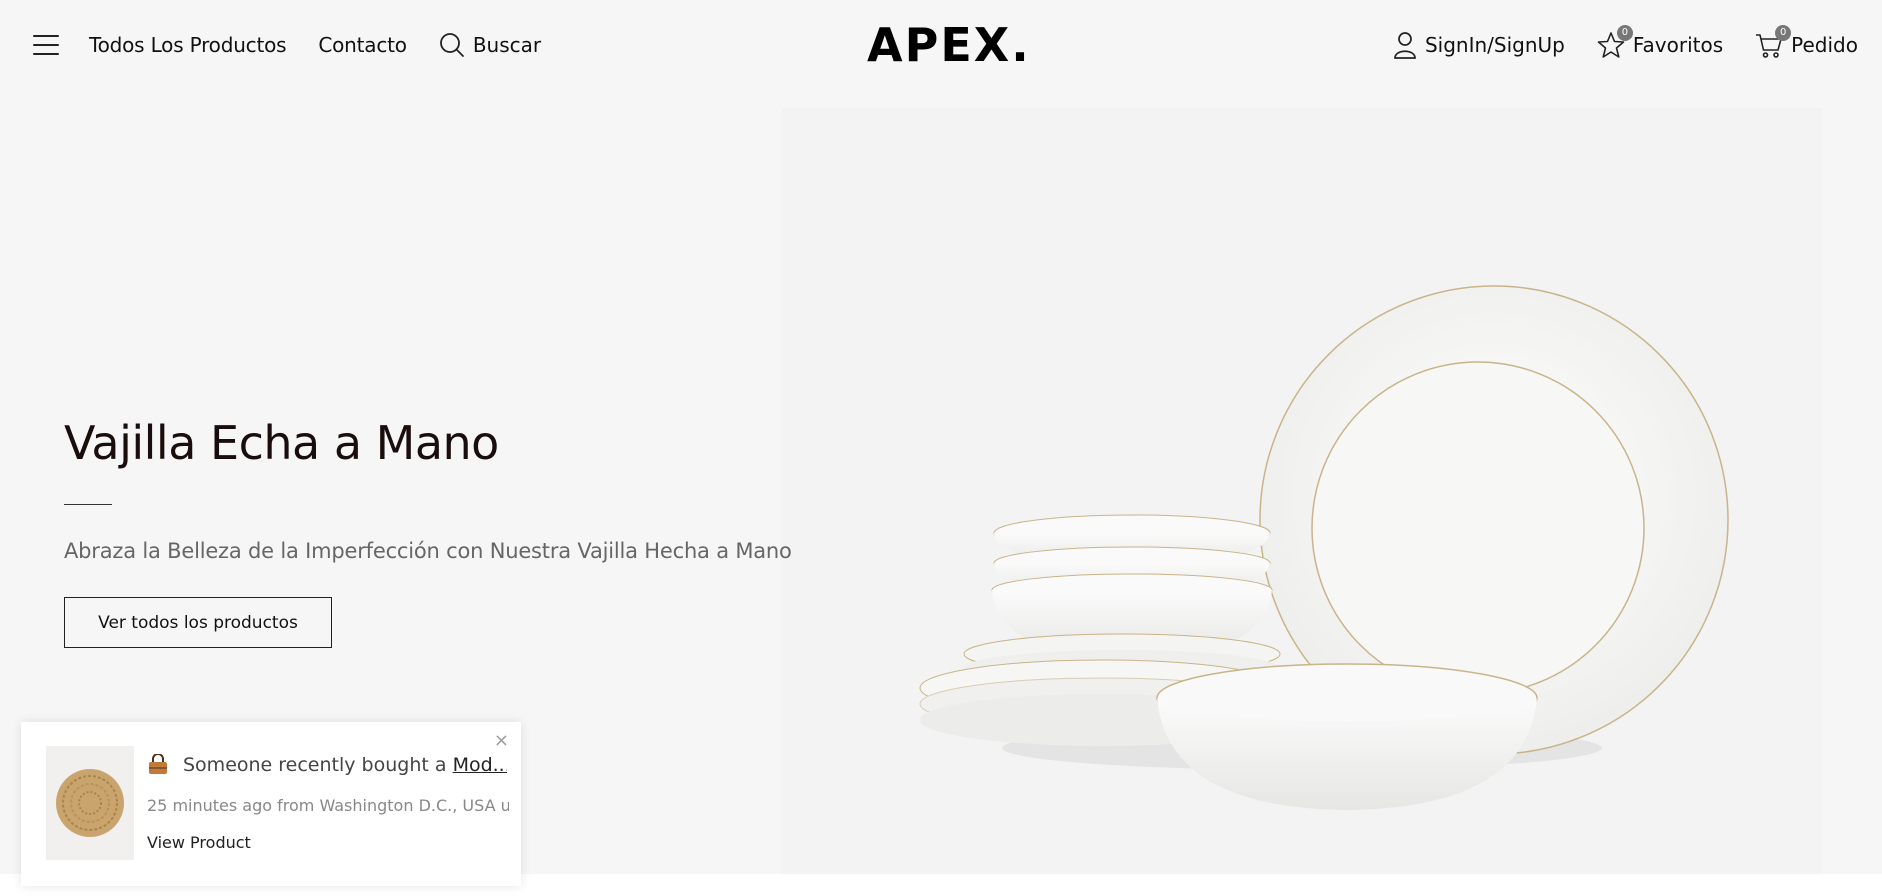  Describe the element at coordinates (451, 45) in the screenshot. I see `search-icon` at that location.